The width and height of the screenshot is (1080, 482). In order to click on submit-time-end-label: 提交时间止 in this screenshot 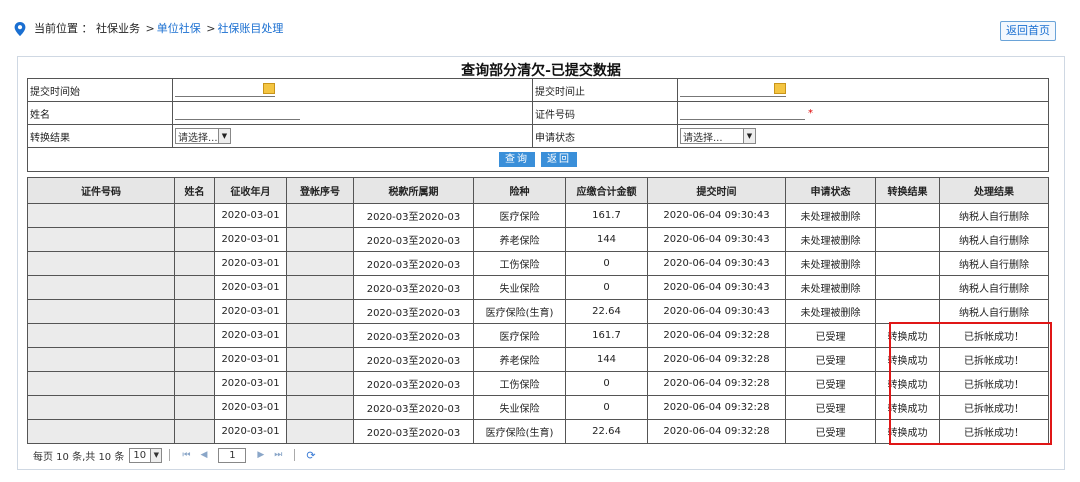, I will do `click(605, 90)`.